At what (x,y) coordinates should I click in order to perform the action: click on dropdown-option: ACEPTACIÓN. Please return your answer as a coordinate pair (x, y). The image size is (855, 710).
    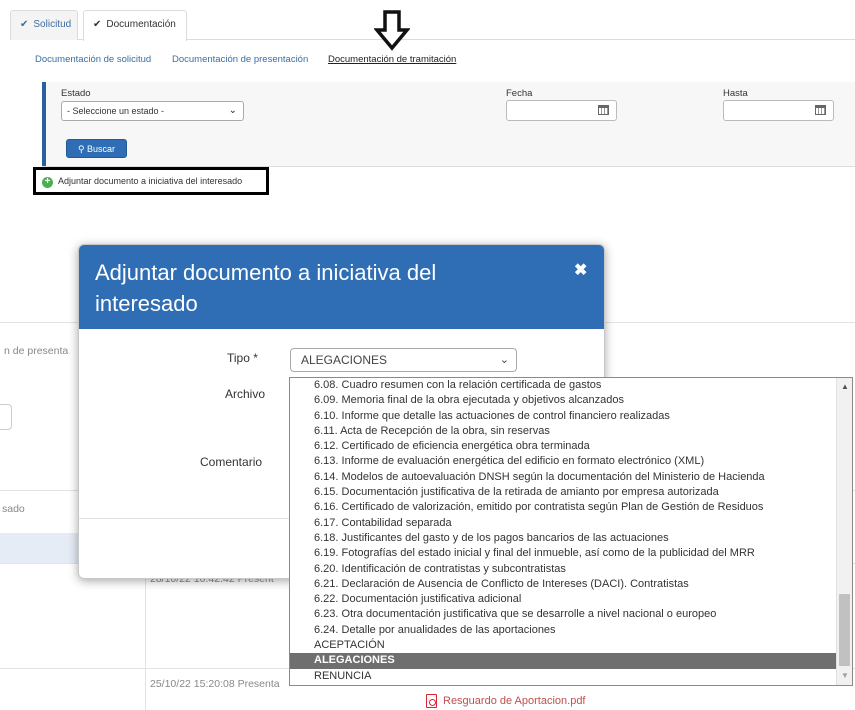
    Looking at the image, I should click on (563, 645).